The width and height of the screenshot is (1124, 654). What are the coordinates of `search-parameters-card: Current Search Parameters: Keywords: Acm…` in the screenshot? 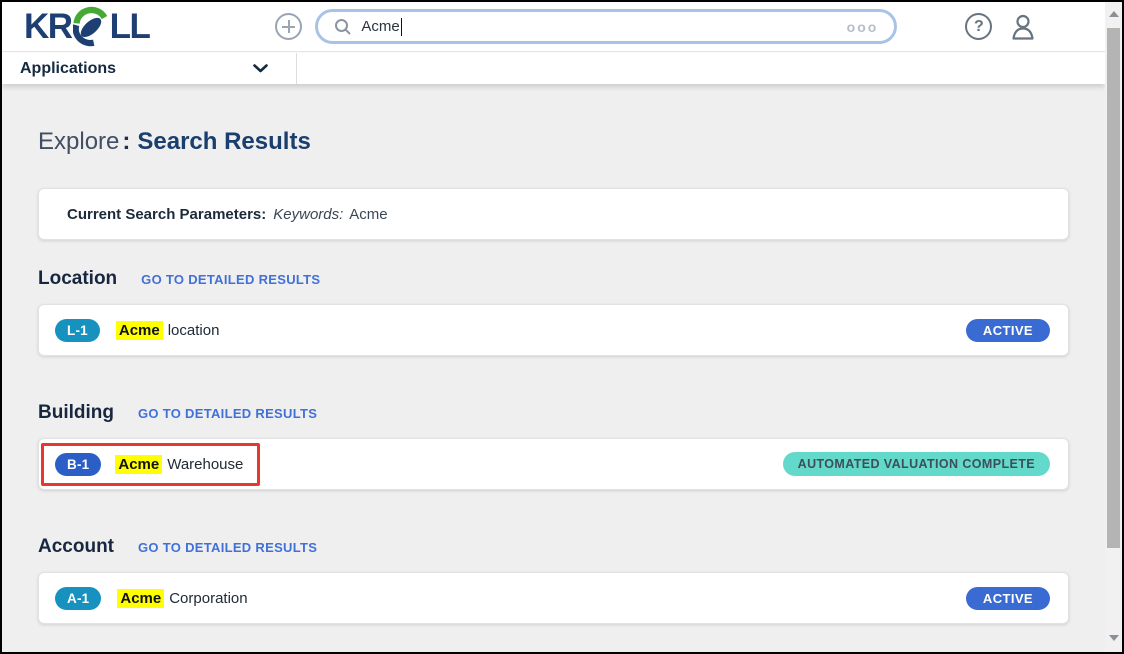 It's located at (553, 214).